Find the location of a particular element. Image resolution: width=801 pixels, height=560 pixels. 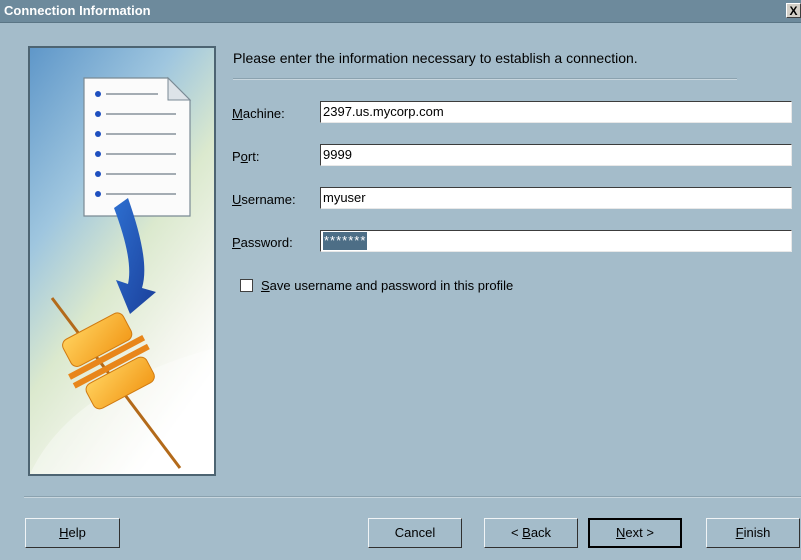

machine-label: Machine: is located at coordinates (258, 113).